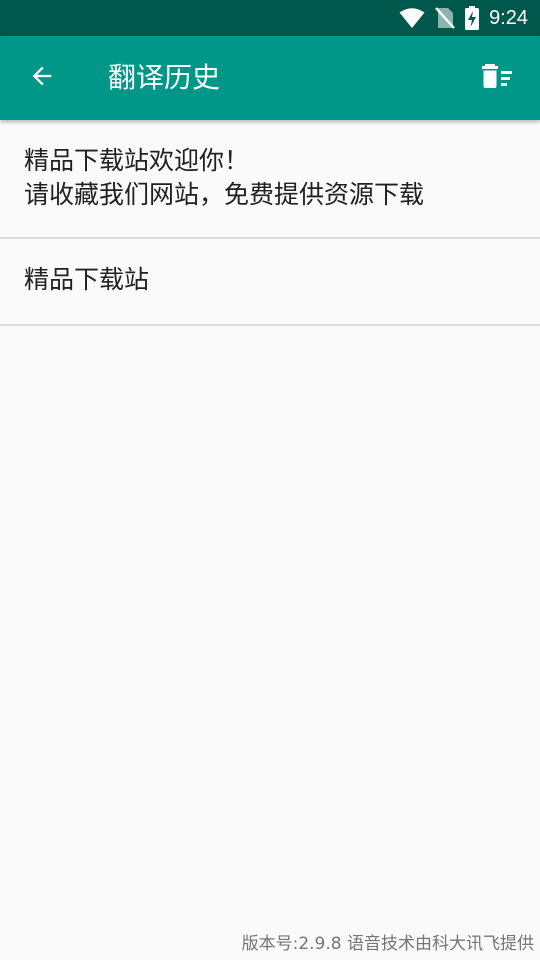 The height and width of the screenshot is (960, 540). What do you see at coordinates (270, 282) in the screenshot?
I see `history-item: 精品下载站` at bounding box center [270, 282].